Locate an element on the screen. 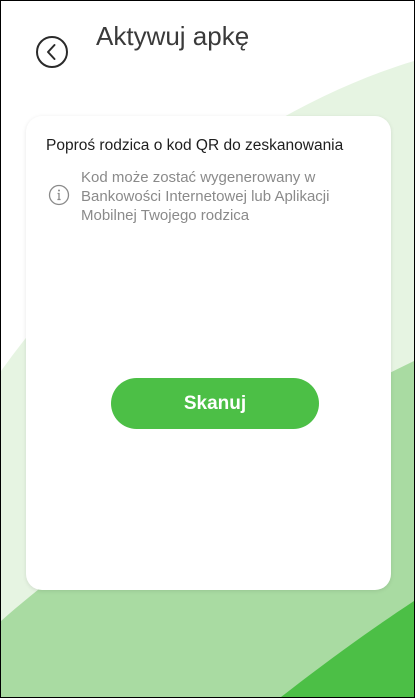  card-heading: Poproś rodzica o kod QR do zeskanowania is located at coordinates (195, 145).